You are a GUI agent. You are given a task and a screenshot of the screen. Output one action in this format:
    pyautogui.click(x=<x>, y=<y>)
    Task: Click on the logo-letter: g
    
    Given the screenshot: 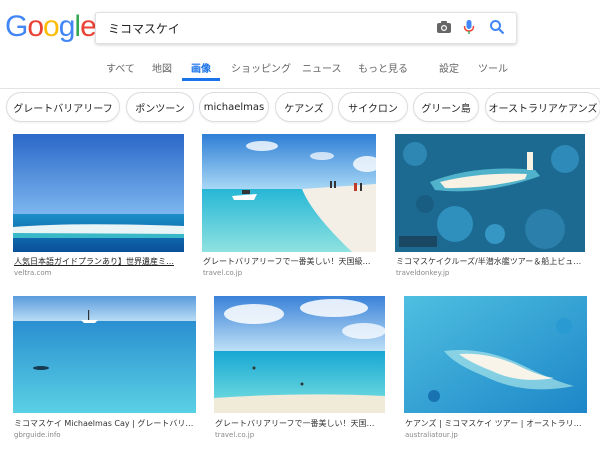 What is the action you would take?
    pyautogui.click(x=67, y=26)
    